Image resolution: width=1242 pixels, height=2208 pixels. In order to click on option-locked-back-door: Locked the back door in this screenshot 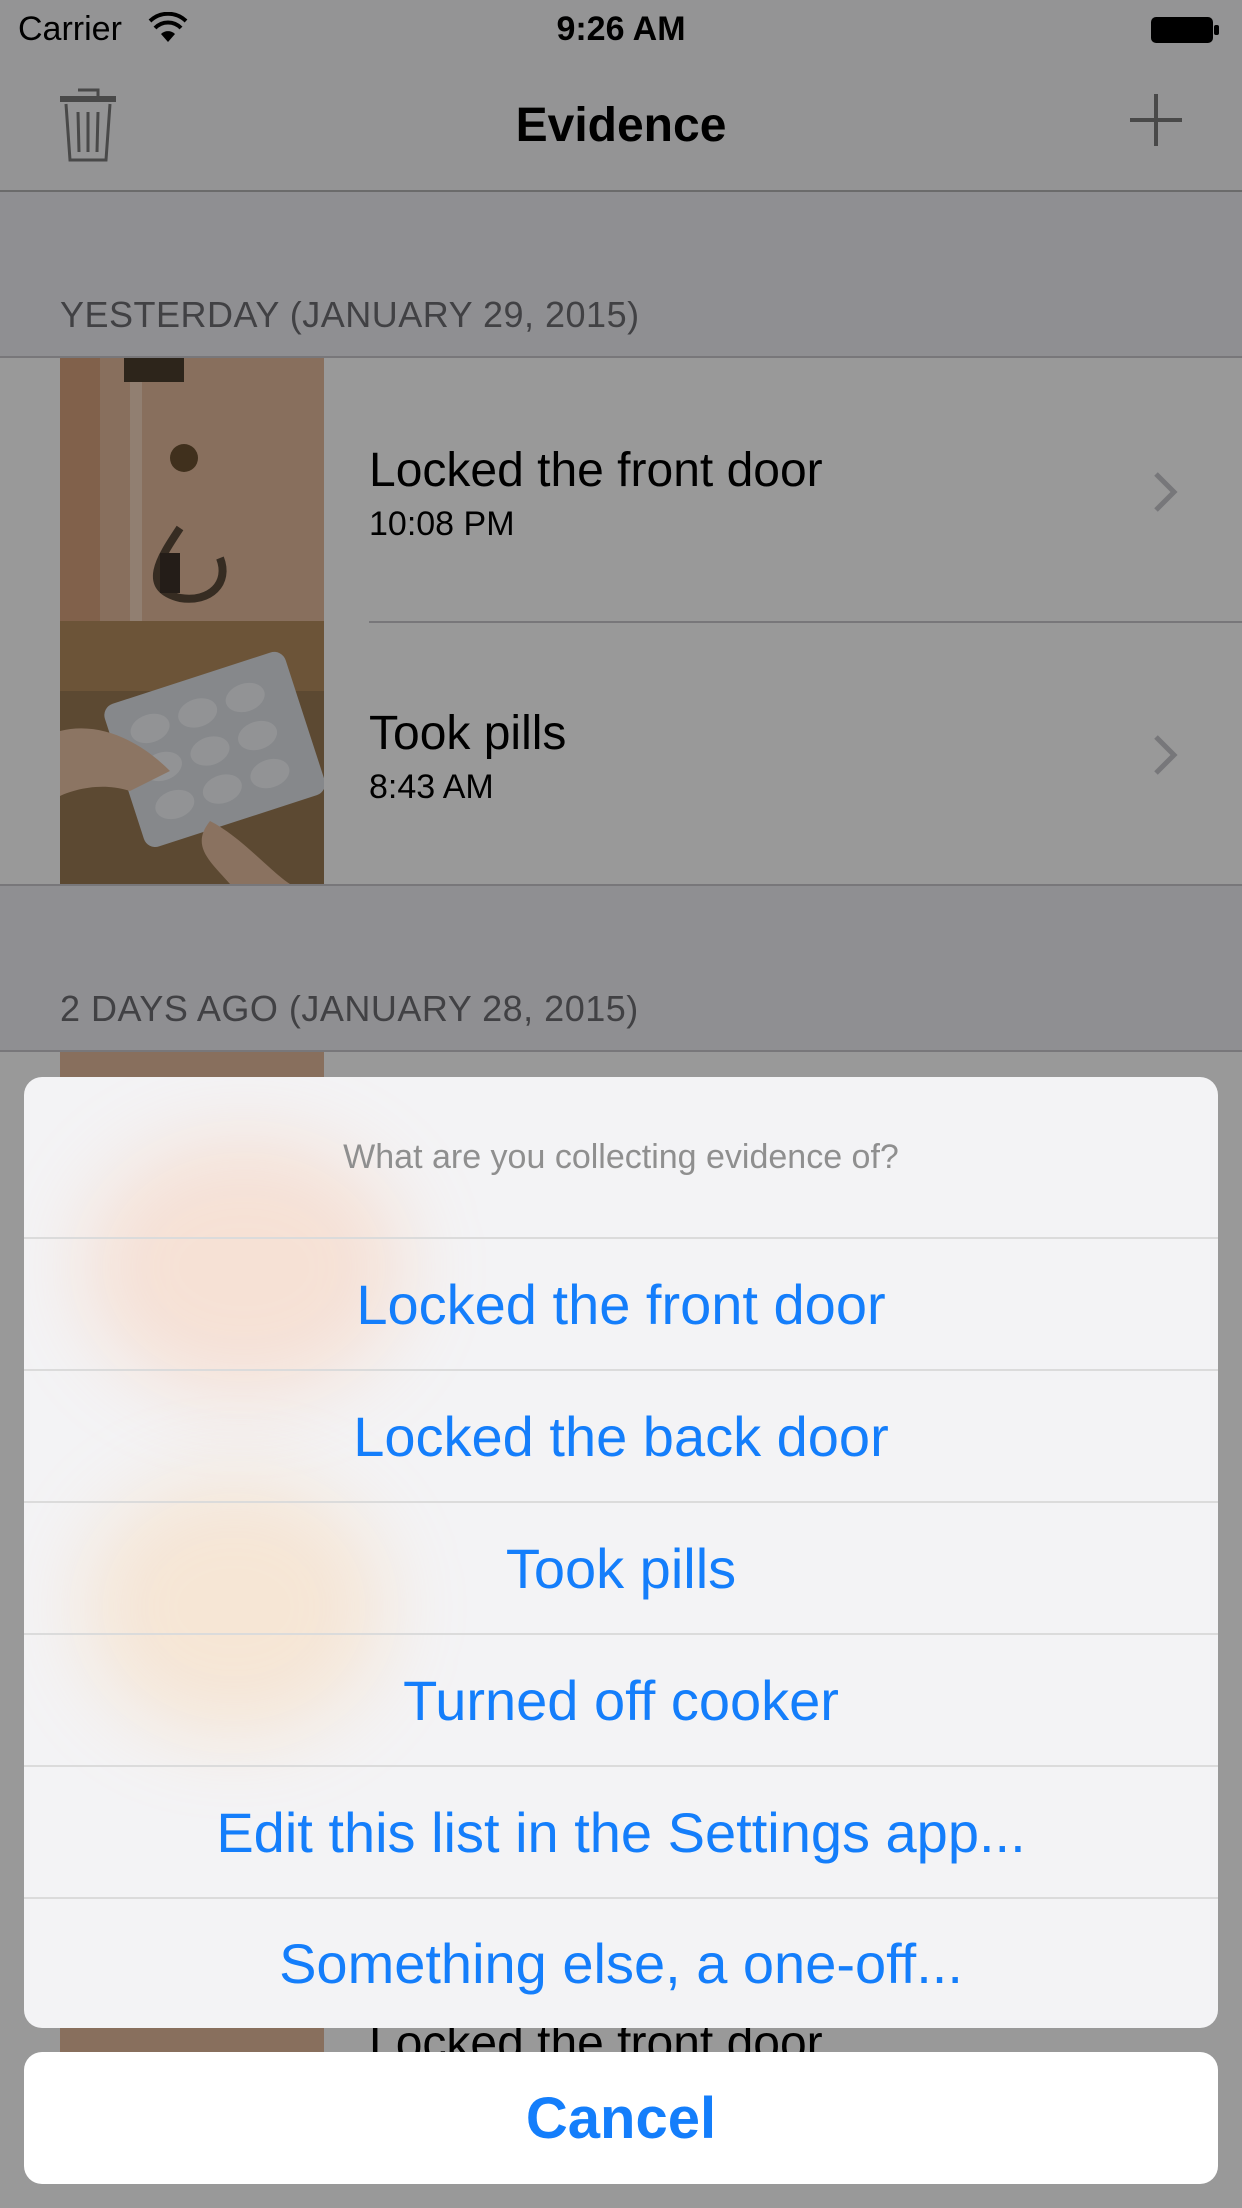, I will do `click(621, 1435)`.